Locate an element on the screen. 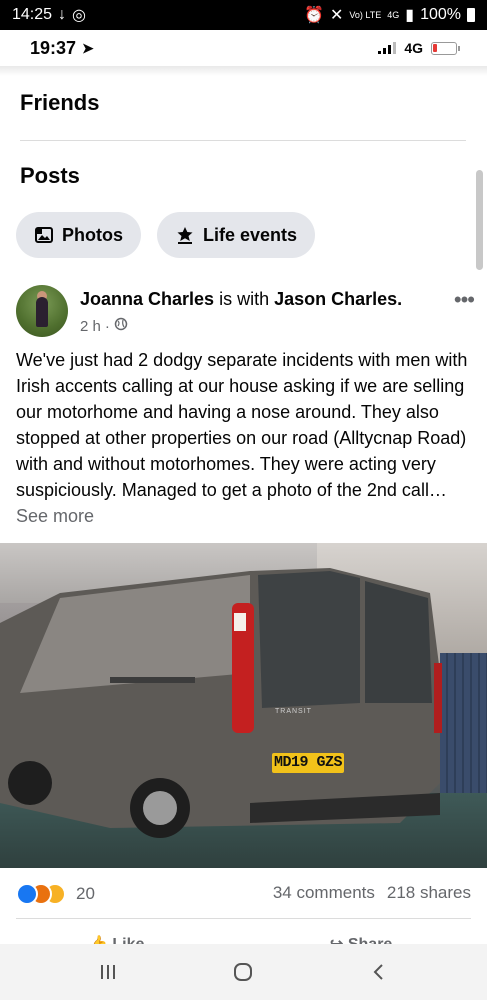  post-author-line: Joanna Charles is with Jason Charles. is located at coordinates (241, 299).